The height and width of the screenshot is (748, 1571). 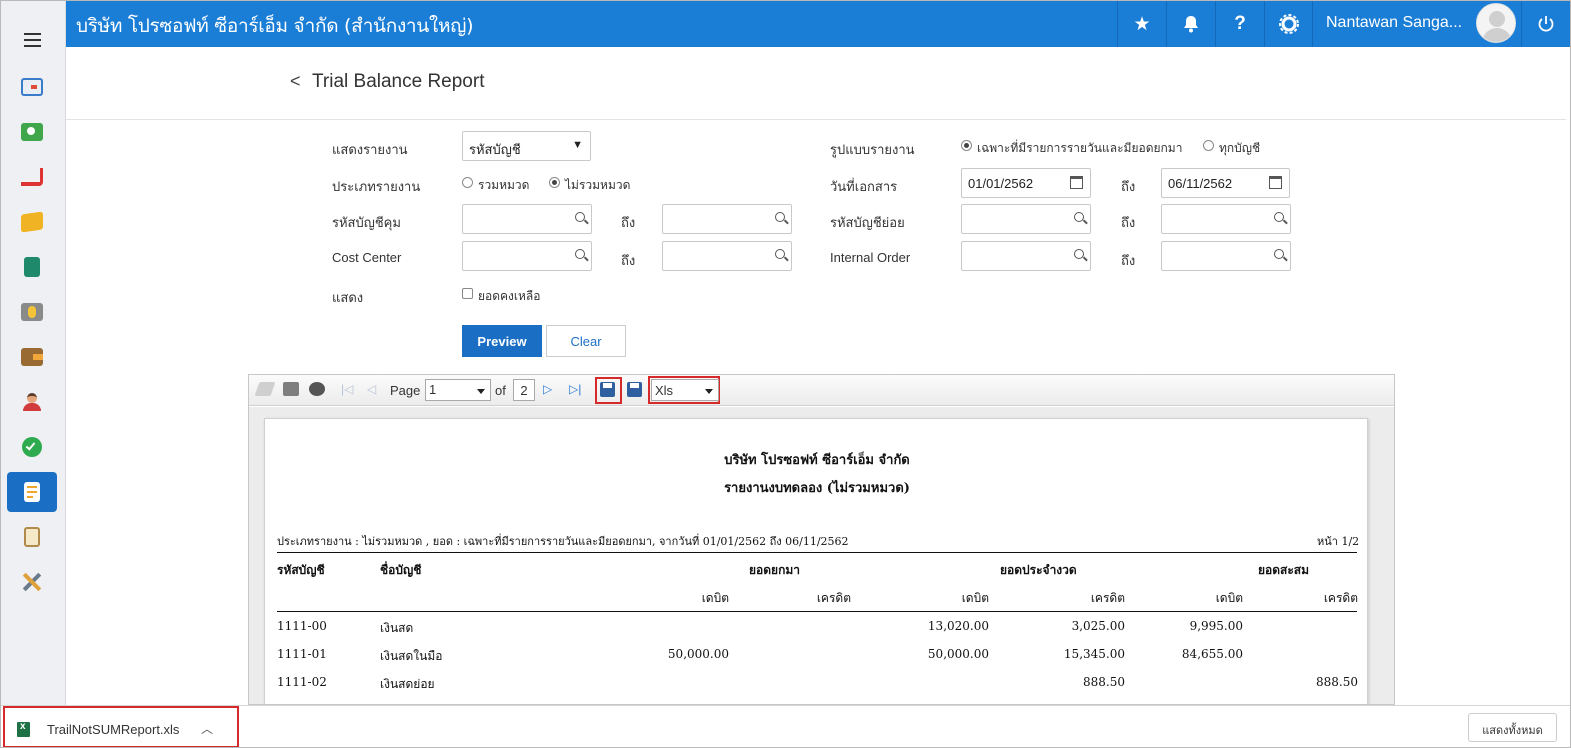 What do you see at coordinates (302, 654) in the screenshot?
I see `row-code: 1111-01` at bounding box center [302, 654].